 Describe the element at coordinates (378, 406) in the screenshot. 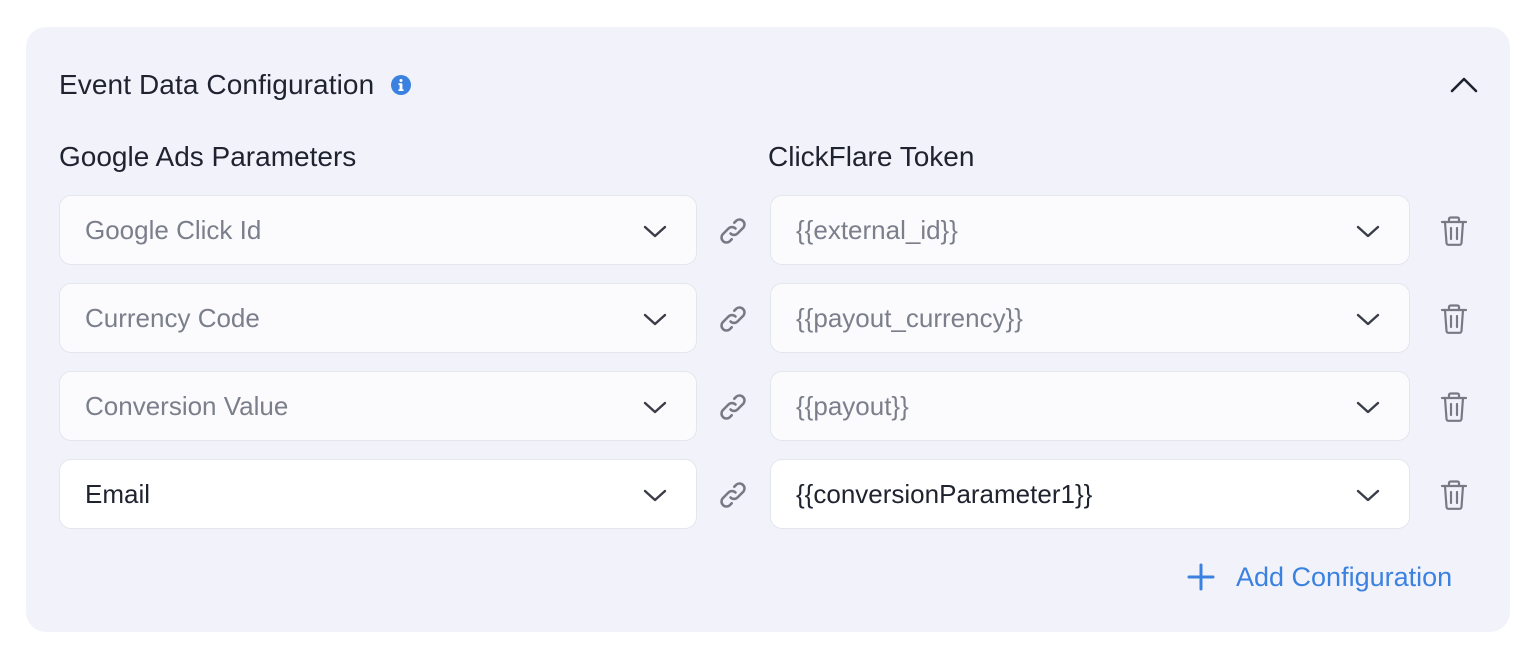

I see `google-ads-parameter-select: Conversion Value` at that location.